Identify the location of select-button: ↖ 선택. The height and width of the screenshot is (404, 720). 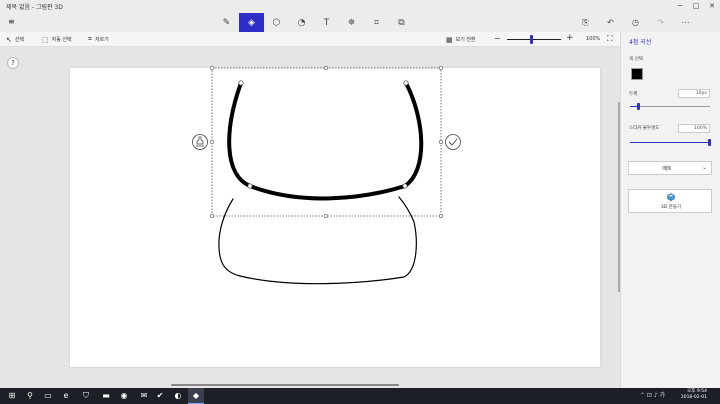
(15, 39).